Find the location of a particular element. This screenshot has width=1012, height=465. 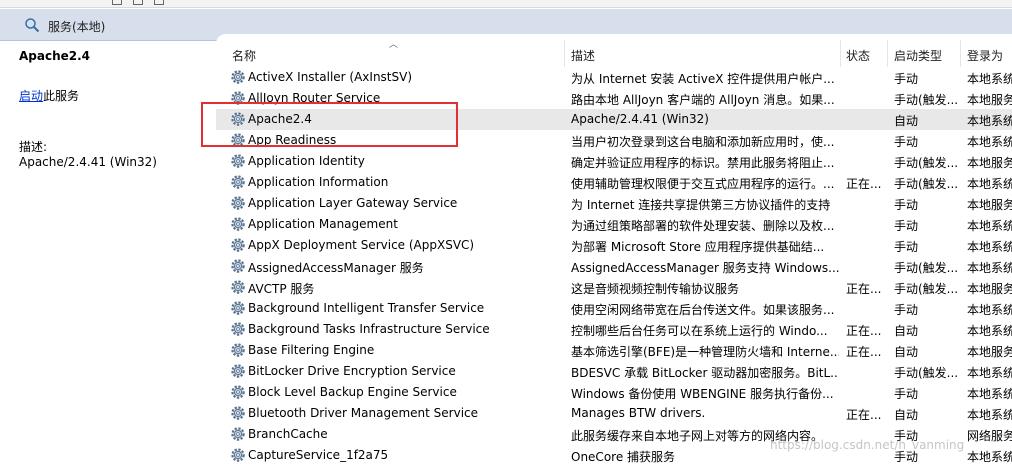

service-name: Bluetooth Driver Management Service is located at coordinates (363, 413).